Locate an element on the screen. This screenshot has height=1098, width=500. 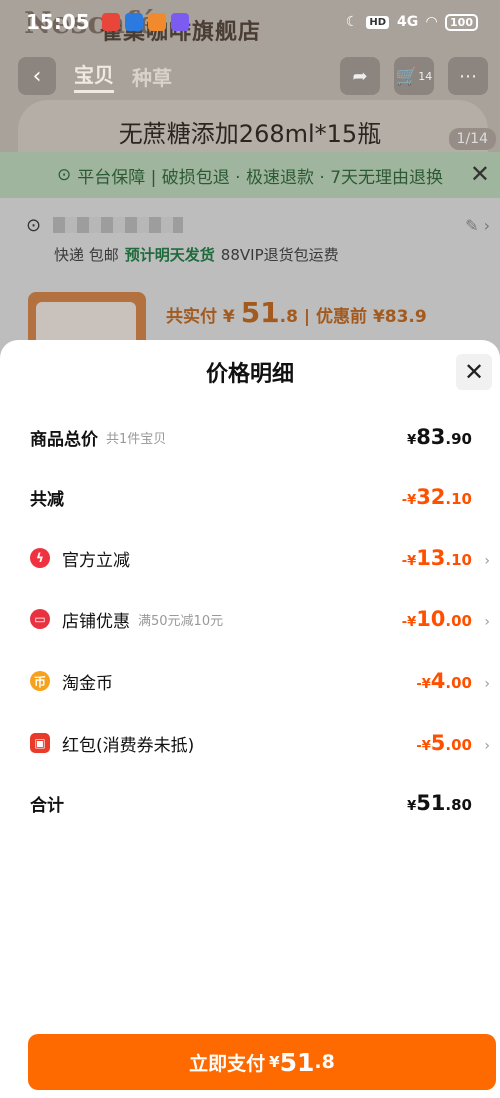
amount-int: 83 is located at coordinates (431, 437).